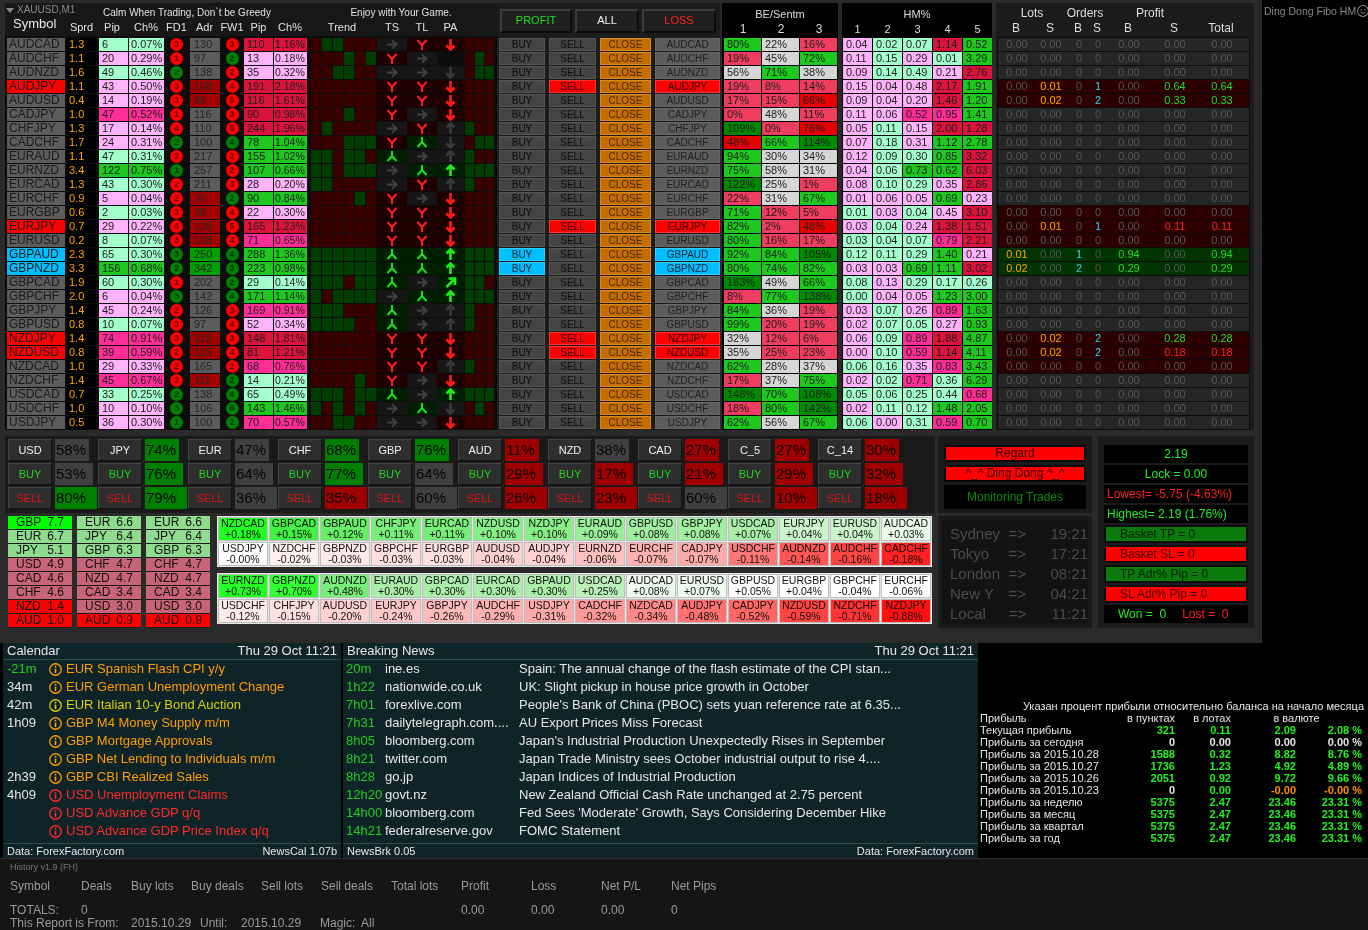  Describe the element at coordinates (210, 450) in the screenshot. I see `currency-button: EUR` at that location.